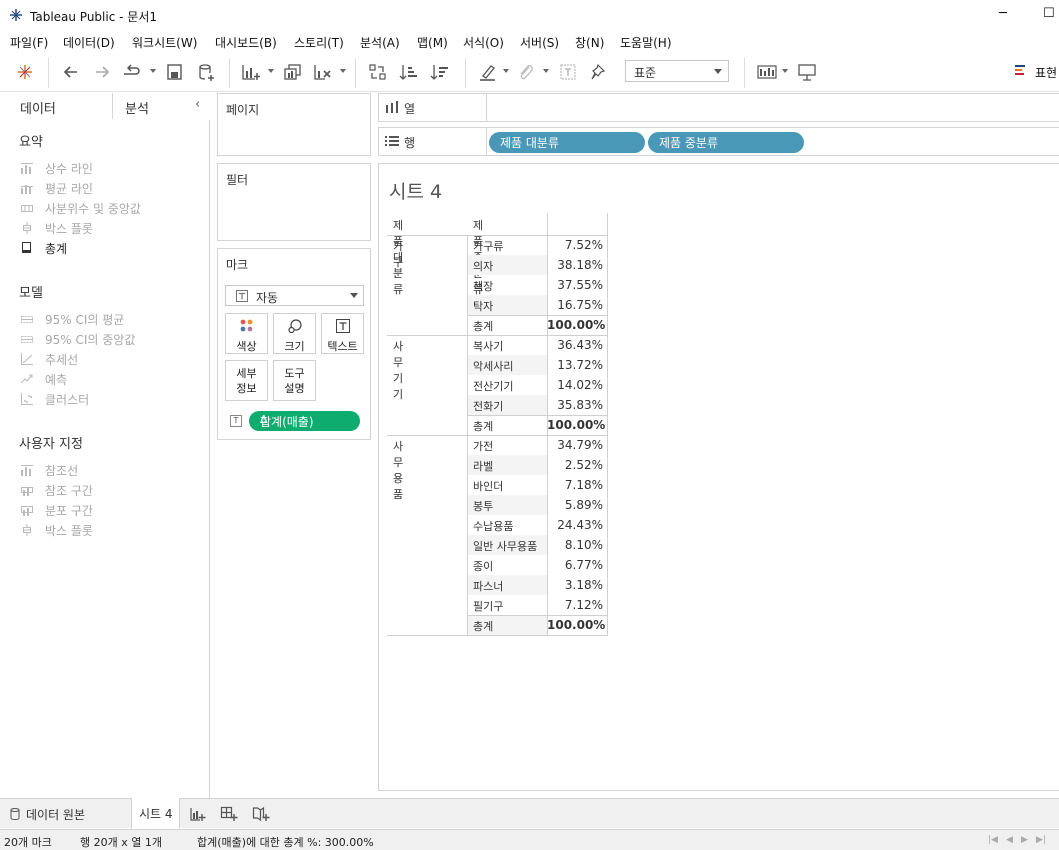 This screenshot has height=850, width=1059. Describe the element at coordinates (577, 268) in the screenshot. I see `table-cell-value: 38.18%` at that location.